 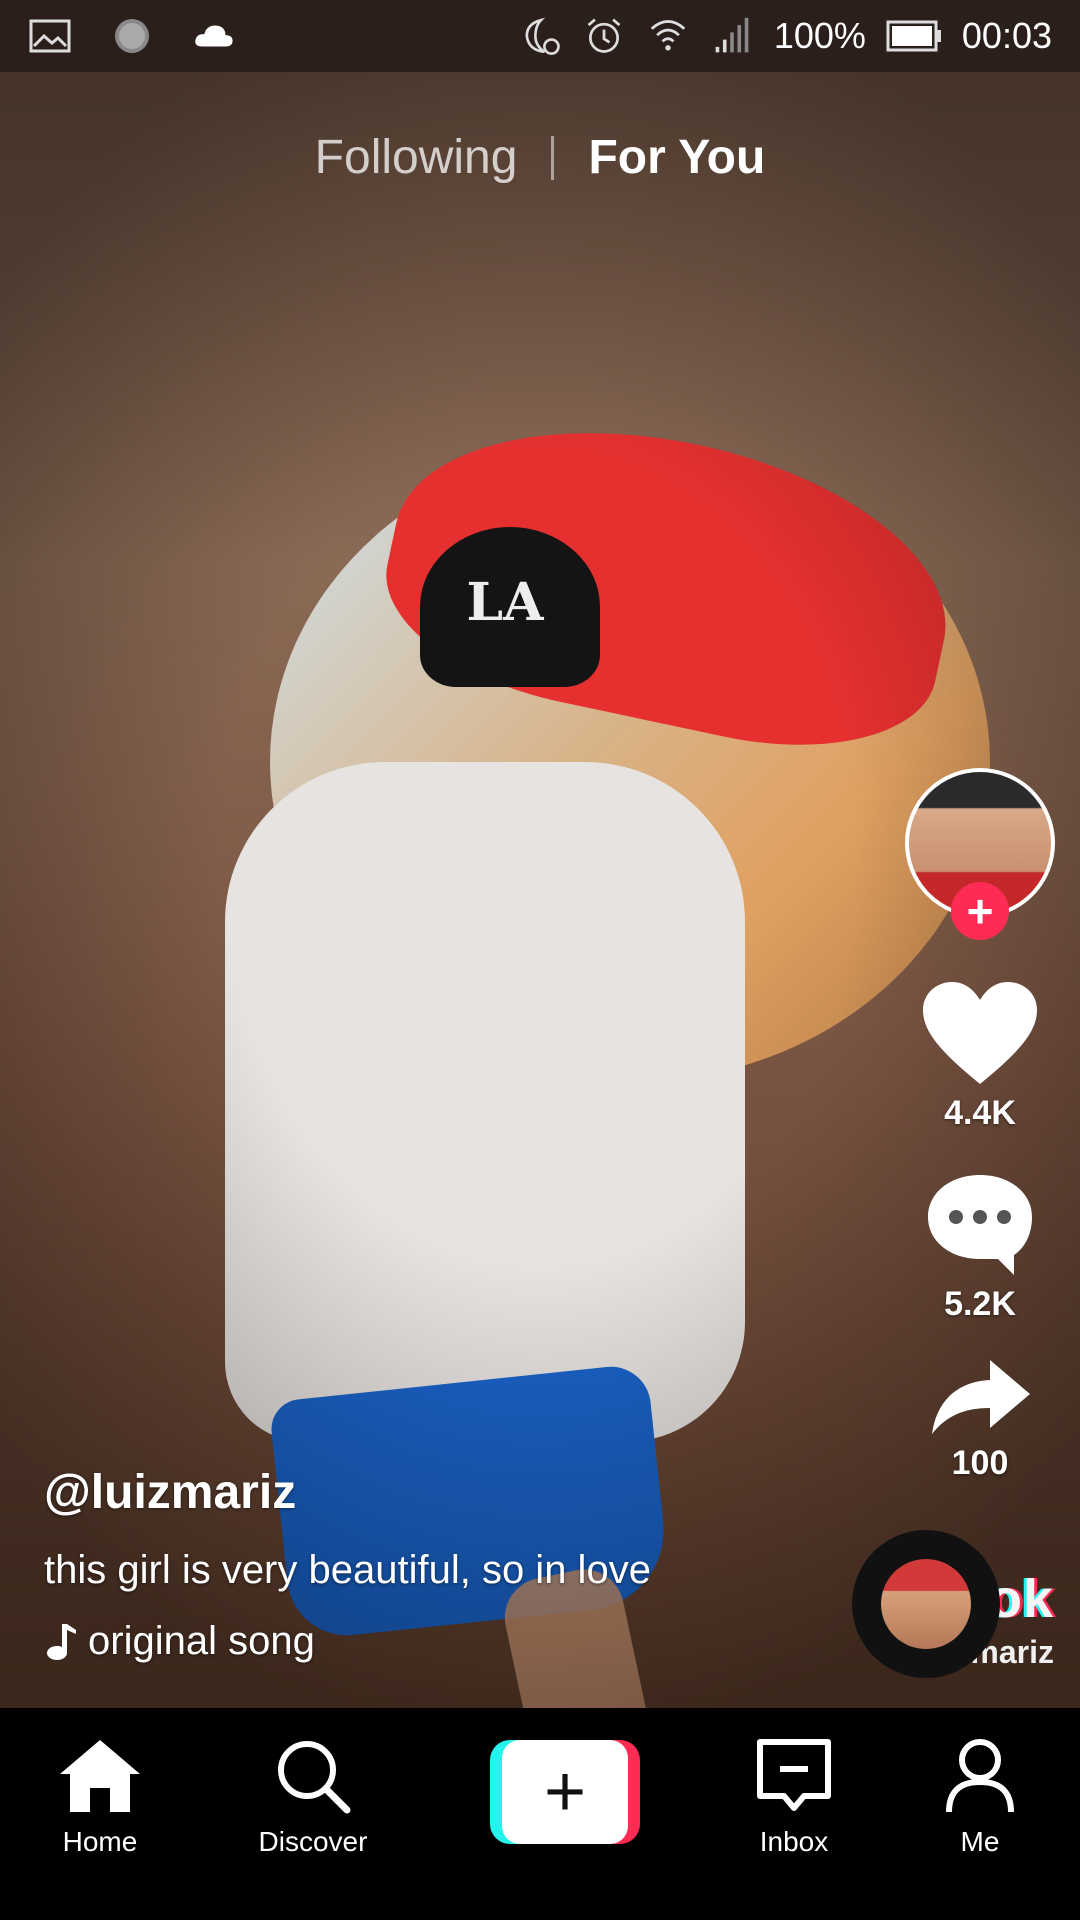 What do you see at coordinates (314, 1777) in the screenshot?
I see `search-icon` at bounding box center [314, 1777].